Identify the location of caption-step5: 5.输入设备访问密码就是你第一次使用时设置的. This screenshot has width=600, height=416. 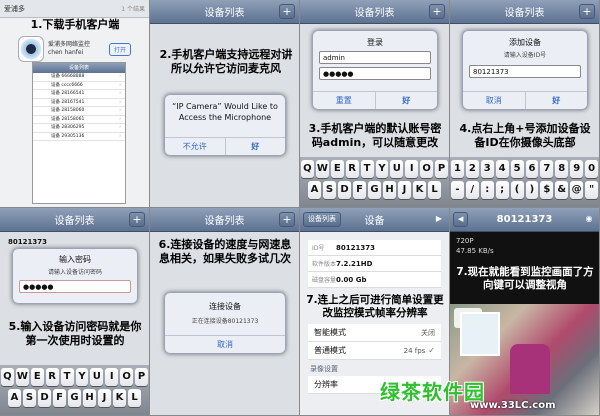
(75, 333).